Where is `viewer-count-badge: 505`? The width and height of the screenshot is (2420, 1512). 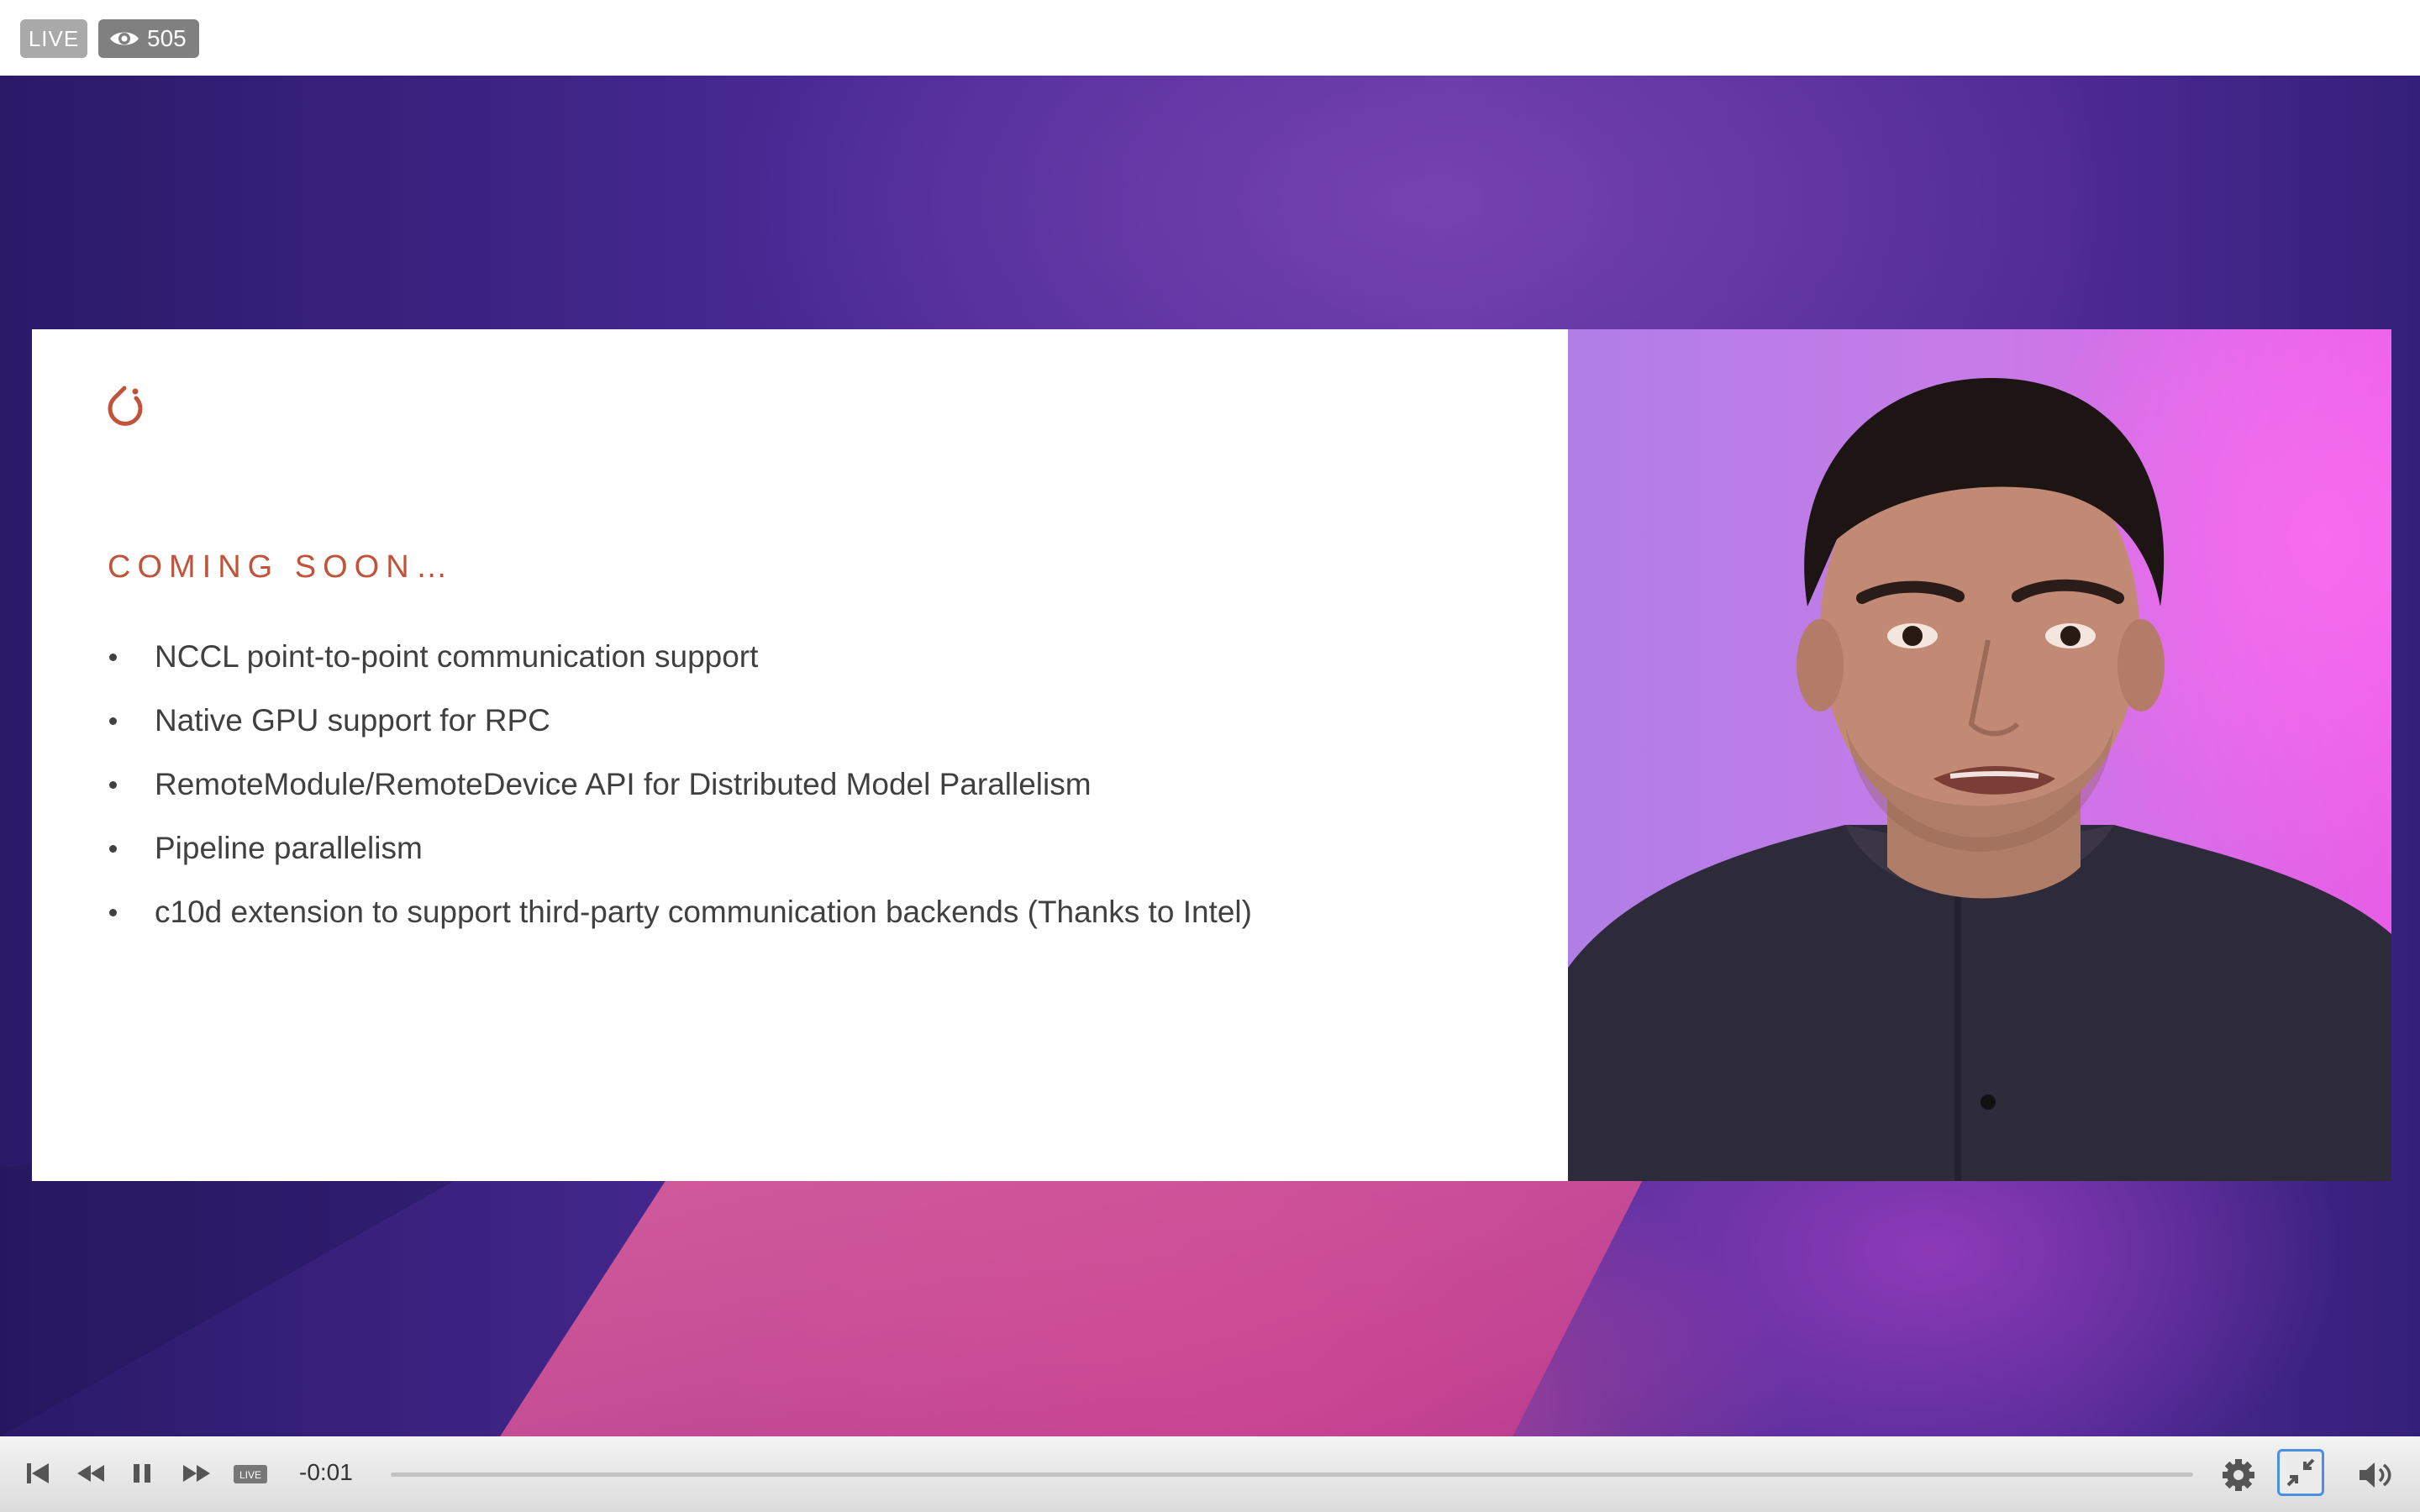 viewer-count-badge: 505 is located at coordinates (148, 38).